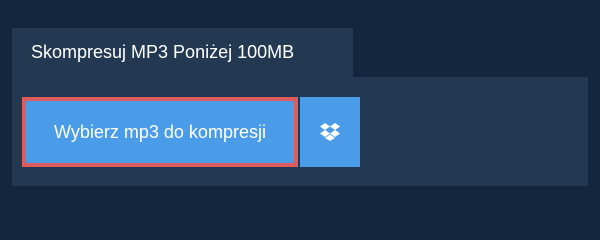 The width and height of the screenshot is (600, 240). I want to click on dropbox-button, so click(330, 132).